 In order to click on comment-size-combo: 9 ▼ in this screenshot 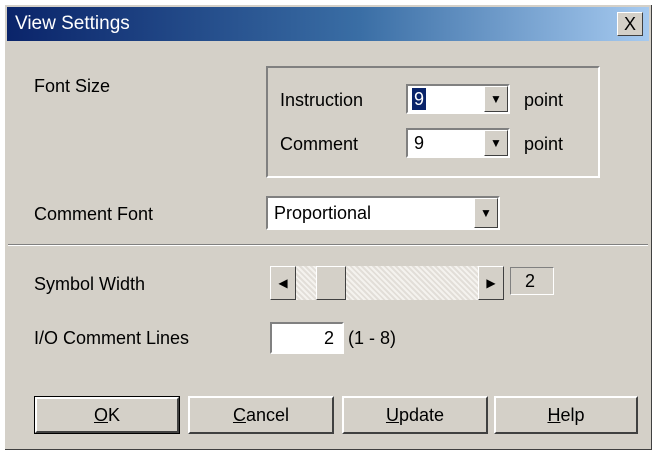, I will do `click(458, 143)`.